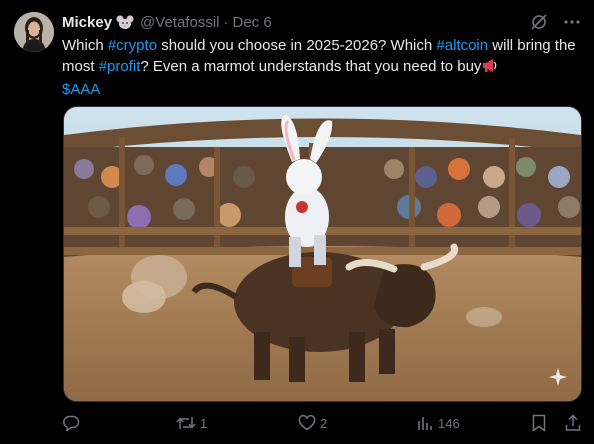 This screenshot has height=444, width=594. I want to click on author-name: Mickey, so click(87, 22).